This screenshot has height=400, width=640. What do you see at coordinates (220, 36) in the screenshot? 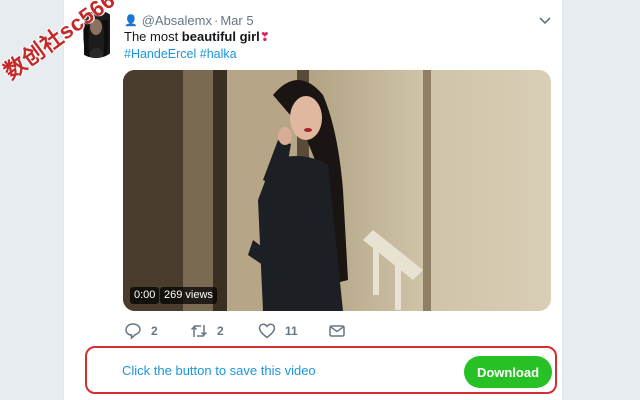
I see `tweet-text-bold: beautiful girl` at bounding box center [220, 36].